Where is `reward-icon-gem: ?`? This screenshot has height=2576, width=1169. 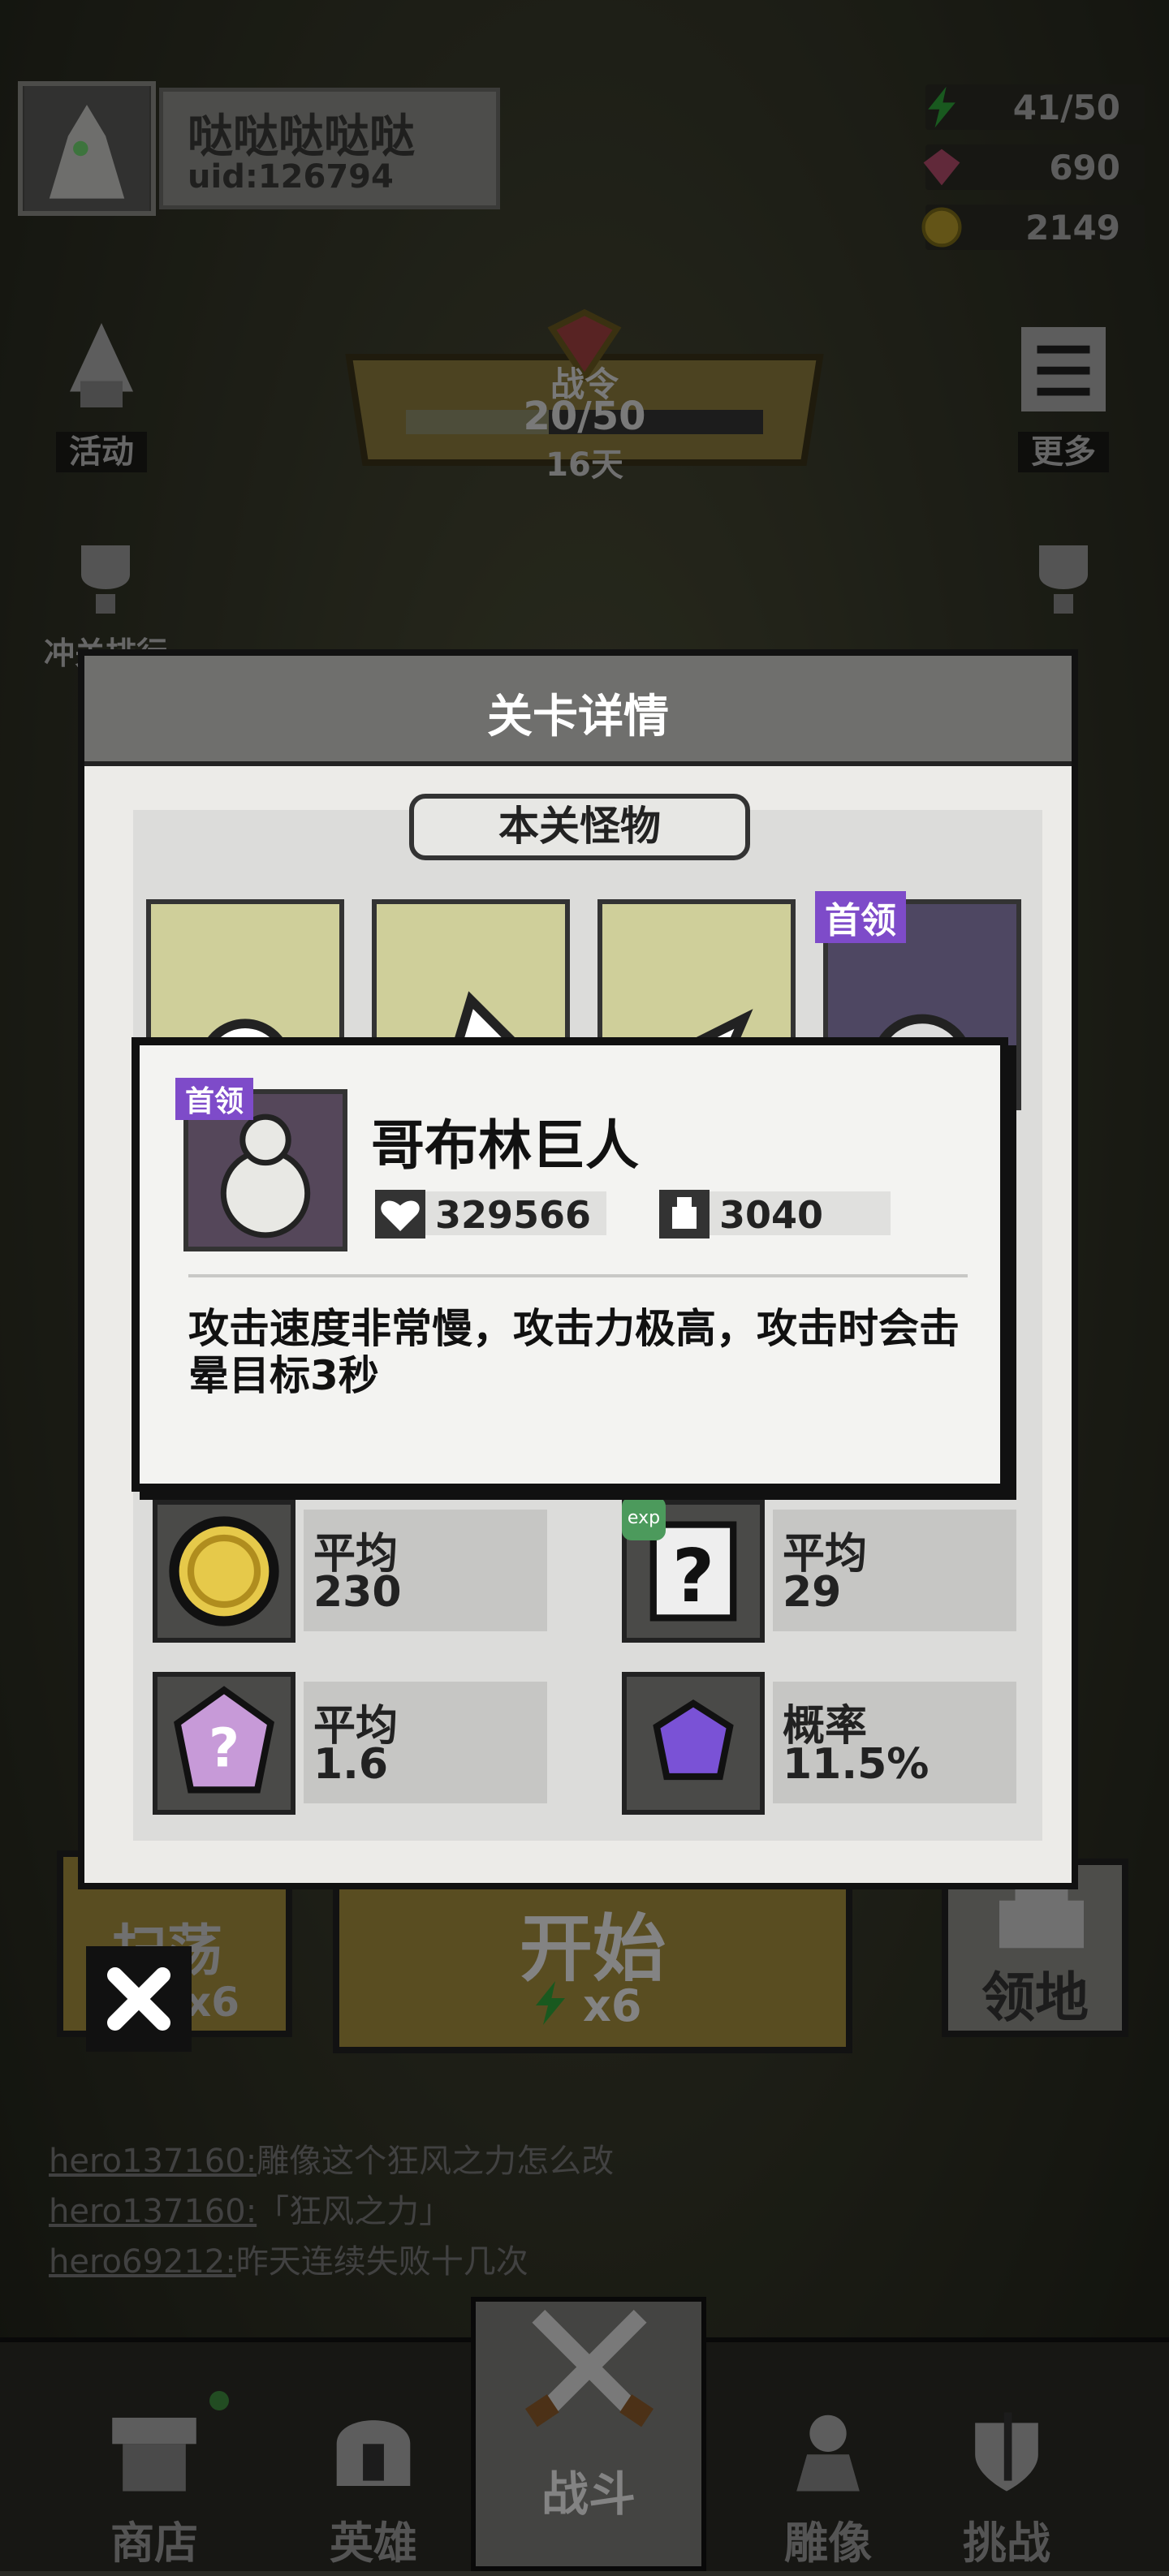
reward-icon-gem: ? is located at coordinates (224, 1744).